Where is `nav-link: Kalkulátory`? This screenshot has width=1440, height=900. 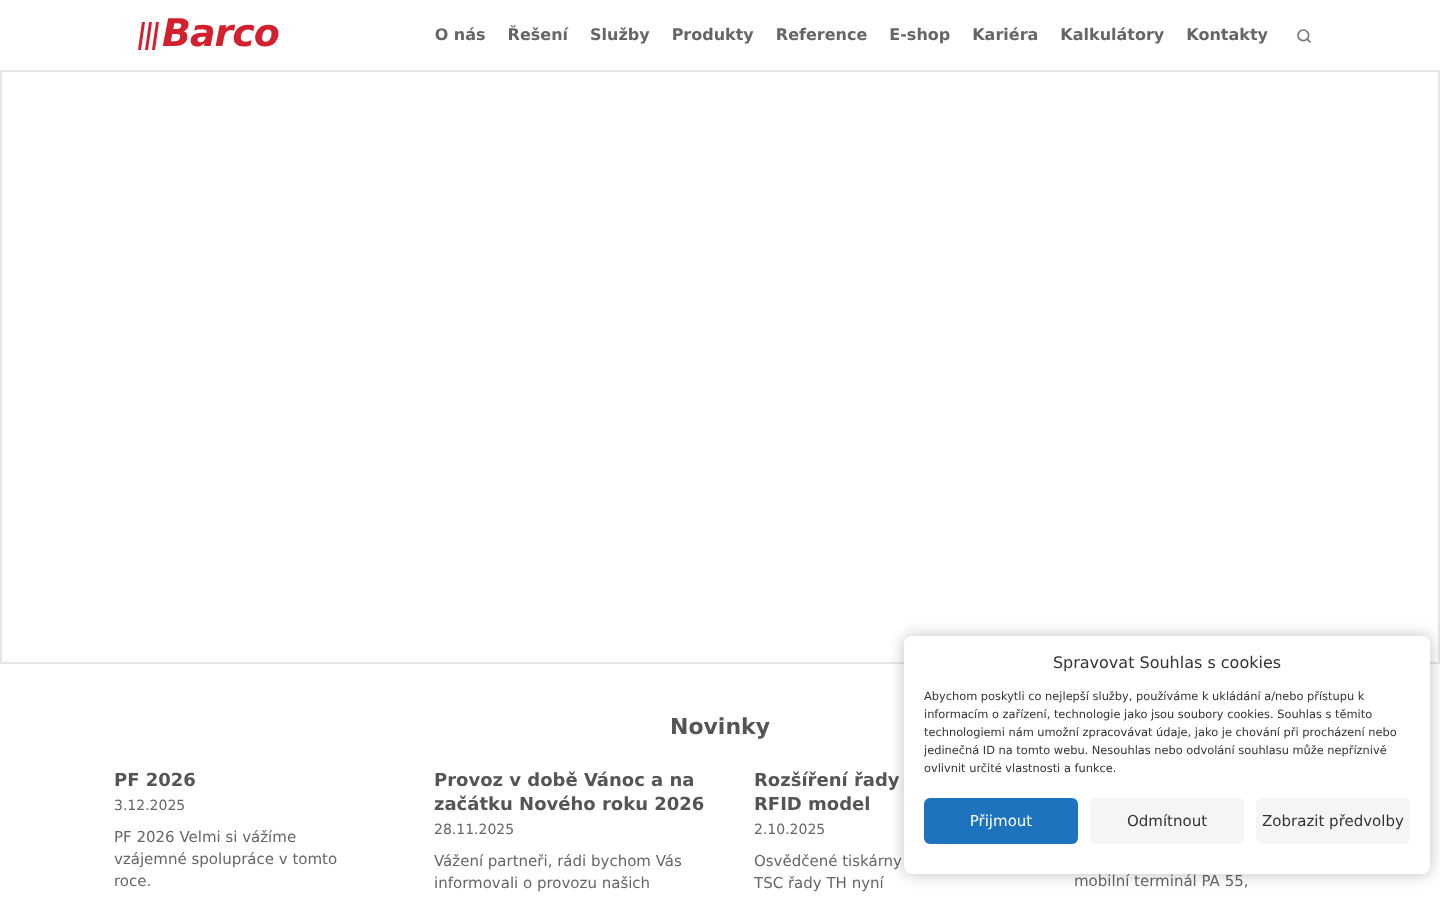
nav-link: Kalkulátory is located at coordinates (1112, 35).